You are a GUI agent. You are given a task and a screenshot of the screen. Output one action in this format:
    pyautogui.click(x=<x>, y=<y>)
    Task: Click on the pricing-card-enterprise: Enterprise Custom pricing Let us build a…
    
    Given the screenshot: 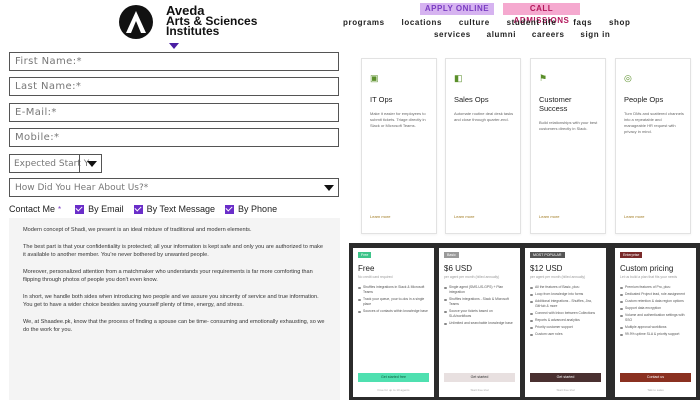 What is the action you would take?
    pyautogui.click(x=655, y=322)
    